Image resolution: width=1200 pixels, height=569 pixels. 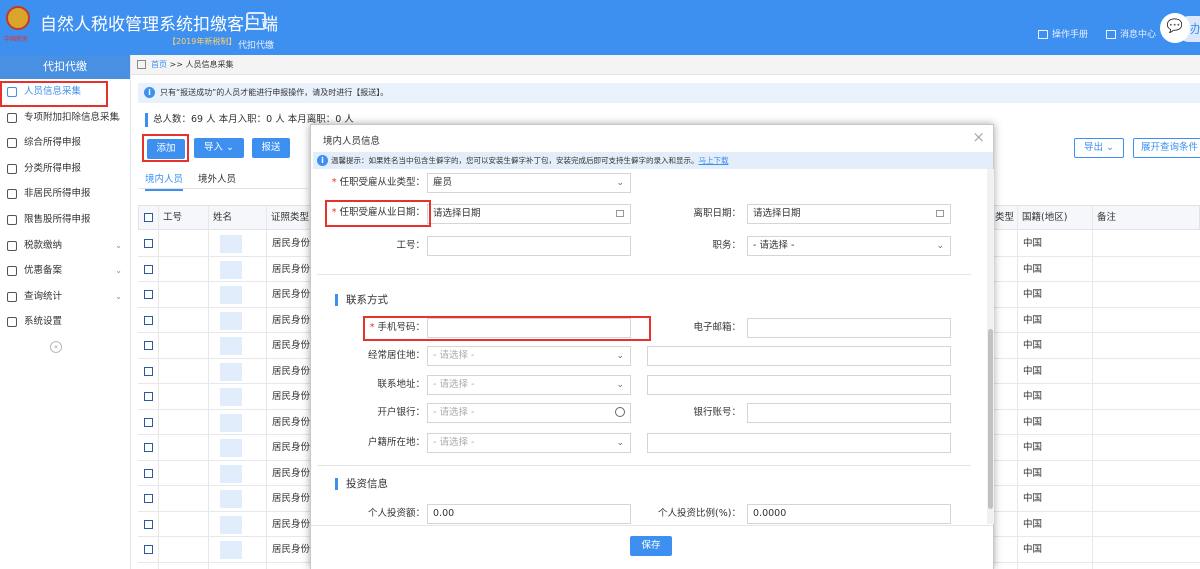 What do you see at coordinates (940, 213) in the screenshot?
I see `calendar-icon` at bounding box center [940, 213].